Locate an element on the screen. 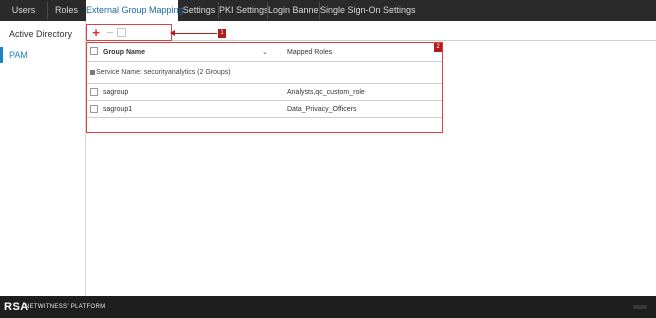  status-indicator is located at coordinates (640, 307).